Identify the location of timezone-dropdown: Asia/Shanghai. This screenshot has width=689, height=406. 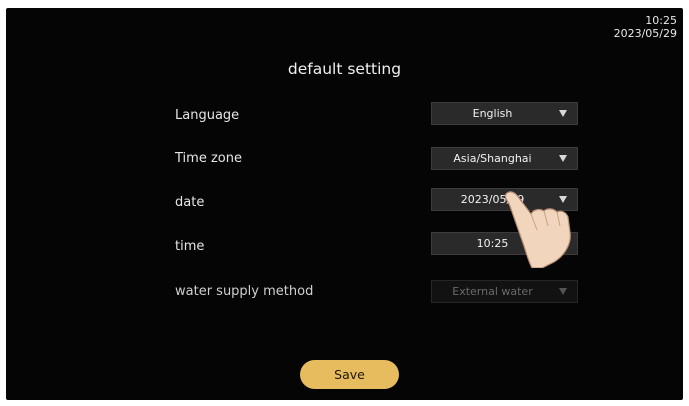
(504, 158).